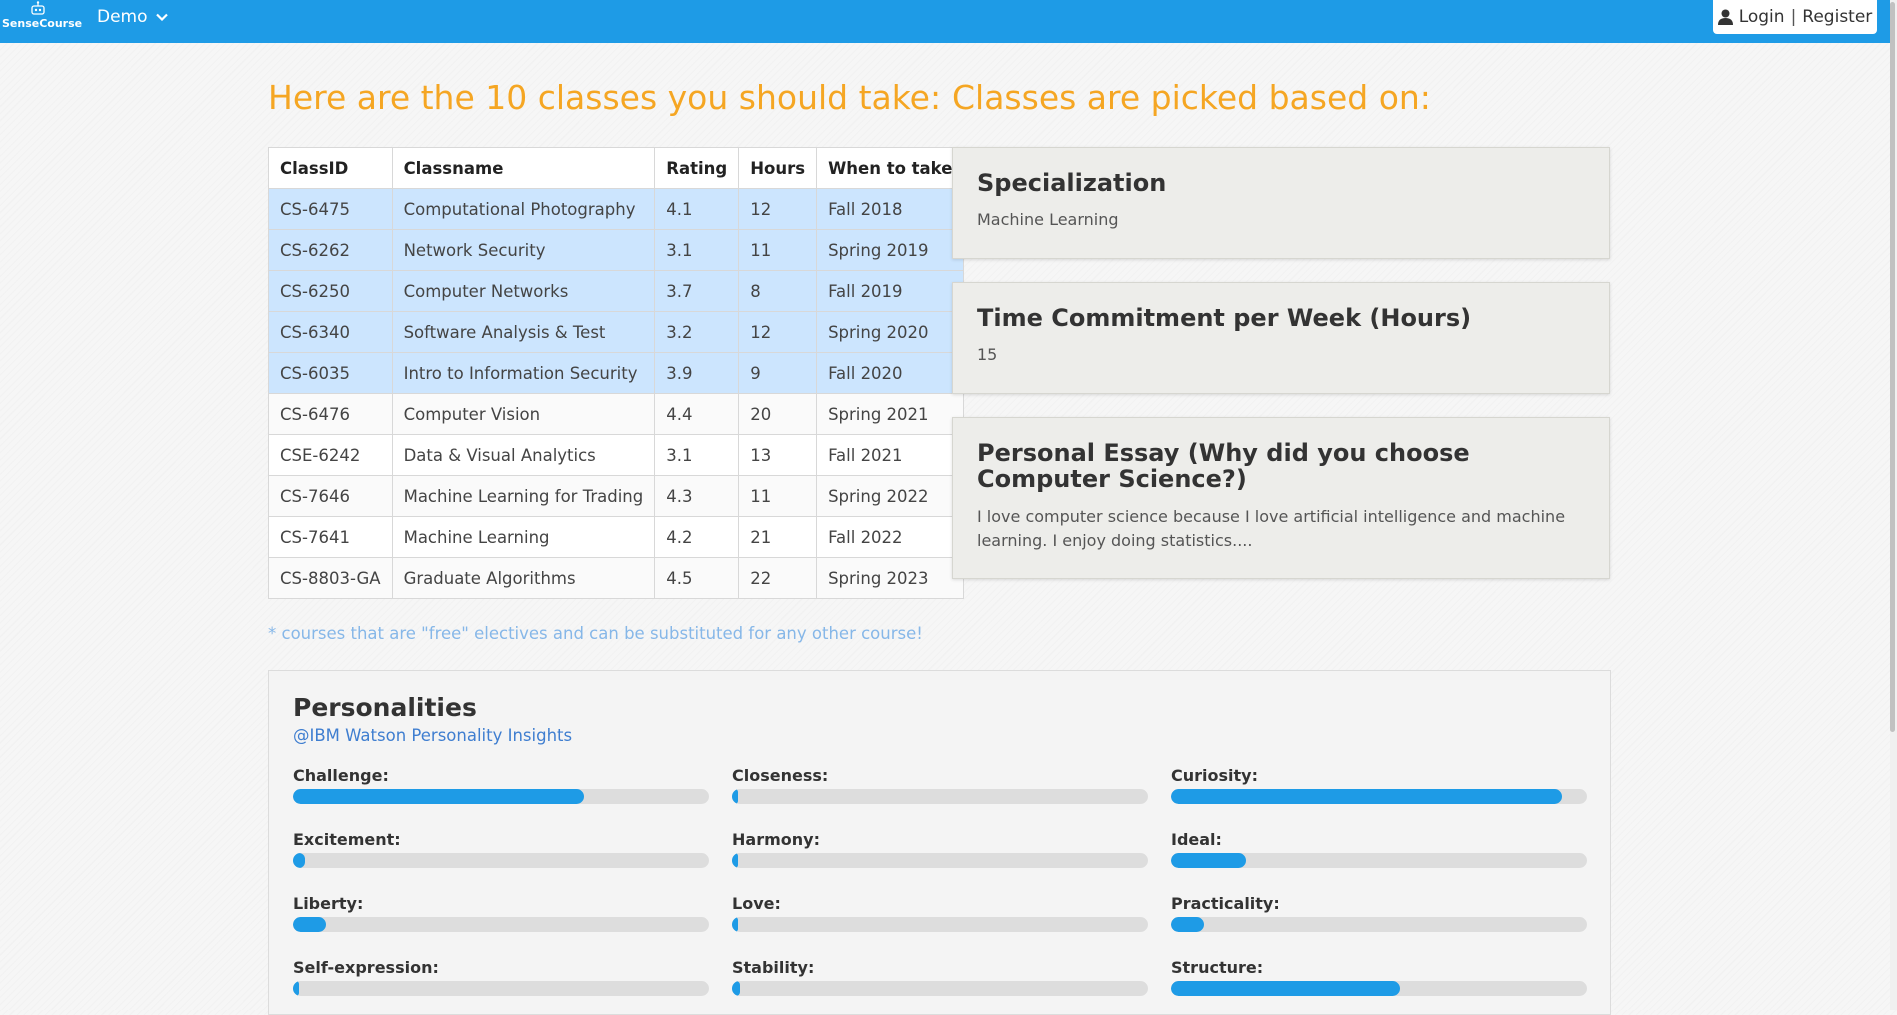  I want to click on trait-label: Stability:, so click(773, 967).